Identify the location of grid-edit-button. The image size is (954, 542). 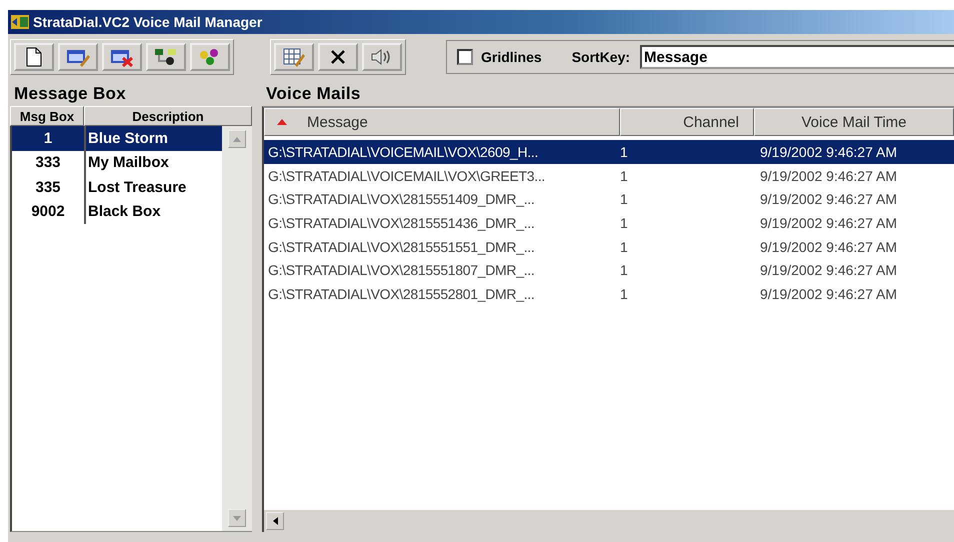
(294, 57).